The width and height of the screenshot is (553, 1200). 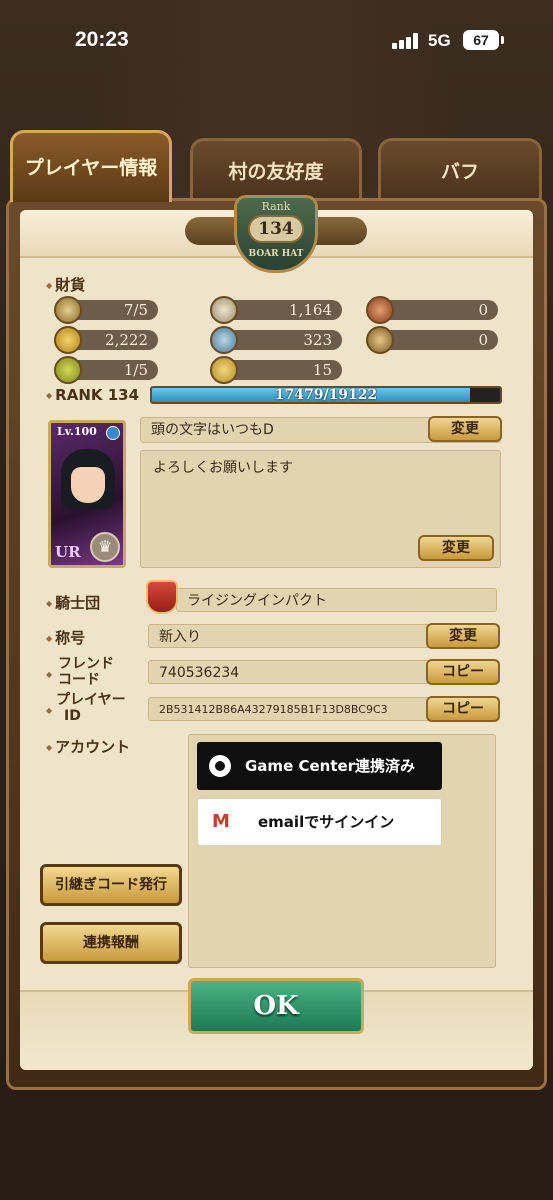 I want to click on tab-village-friendship: 村の友好度, so click(x=276, y=169).